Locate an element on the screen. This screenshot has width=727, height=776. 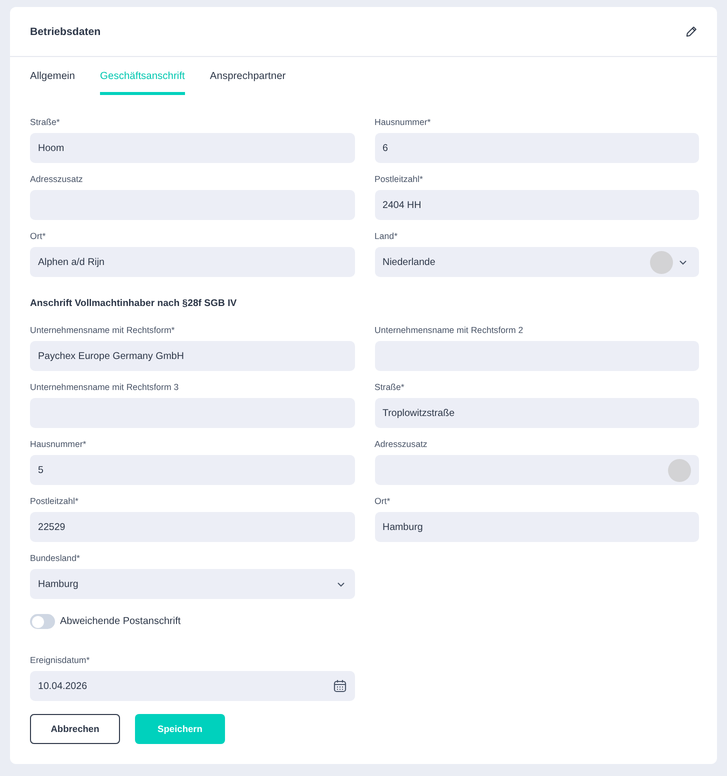
input-field: 2404 HH is located at coordinates (536, 205).